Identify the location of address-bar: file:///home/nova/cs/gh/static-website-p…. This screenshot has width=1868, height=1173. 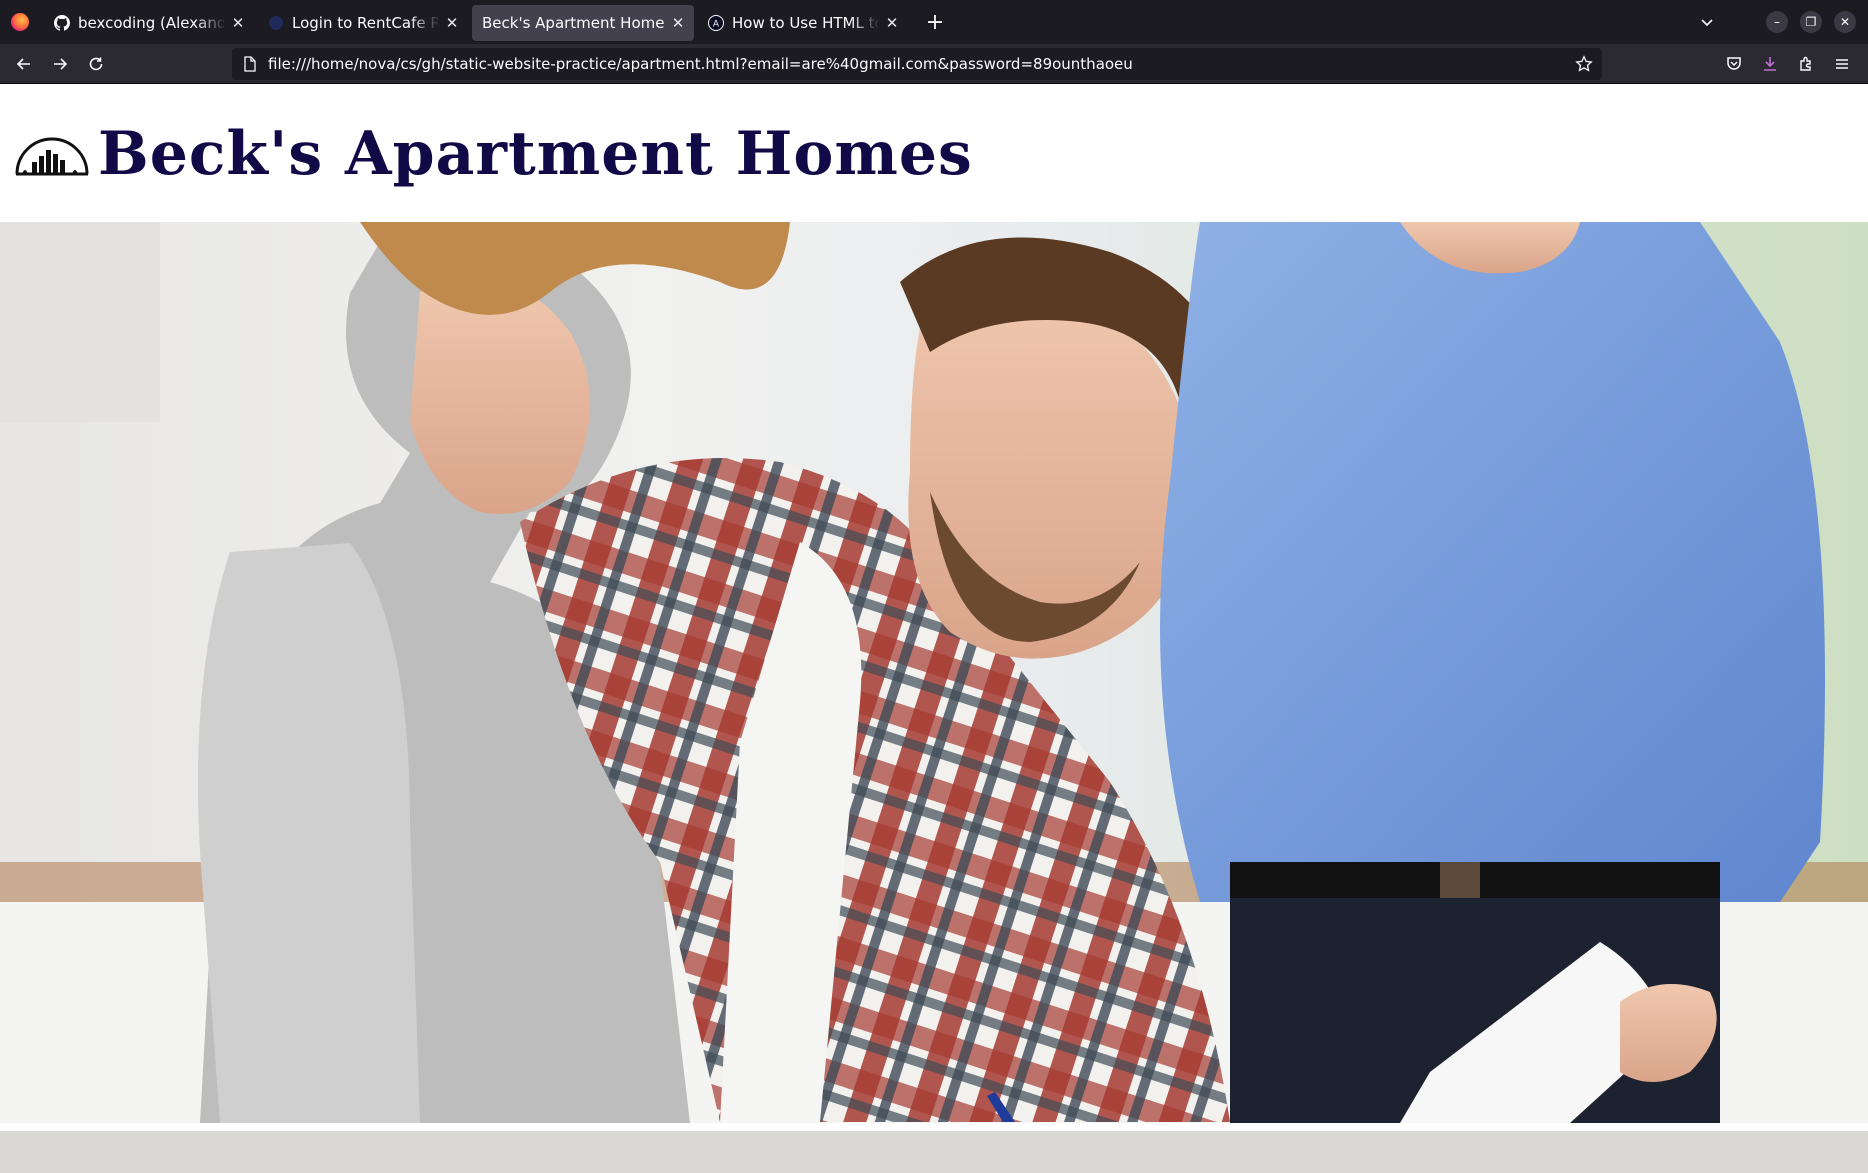
(917, 64).